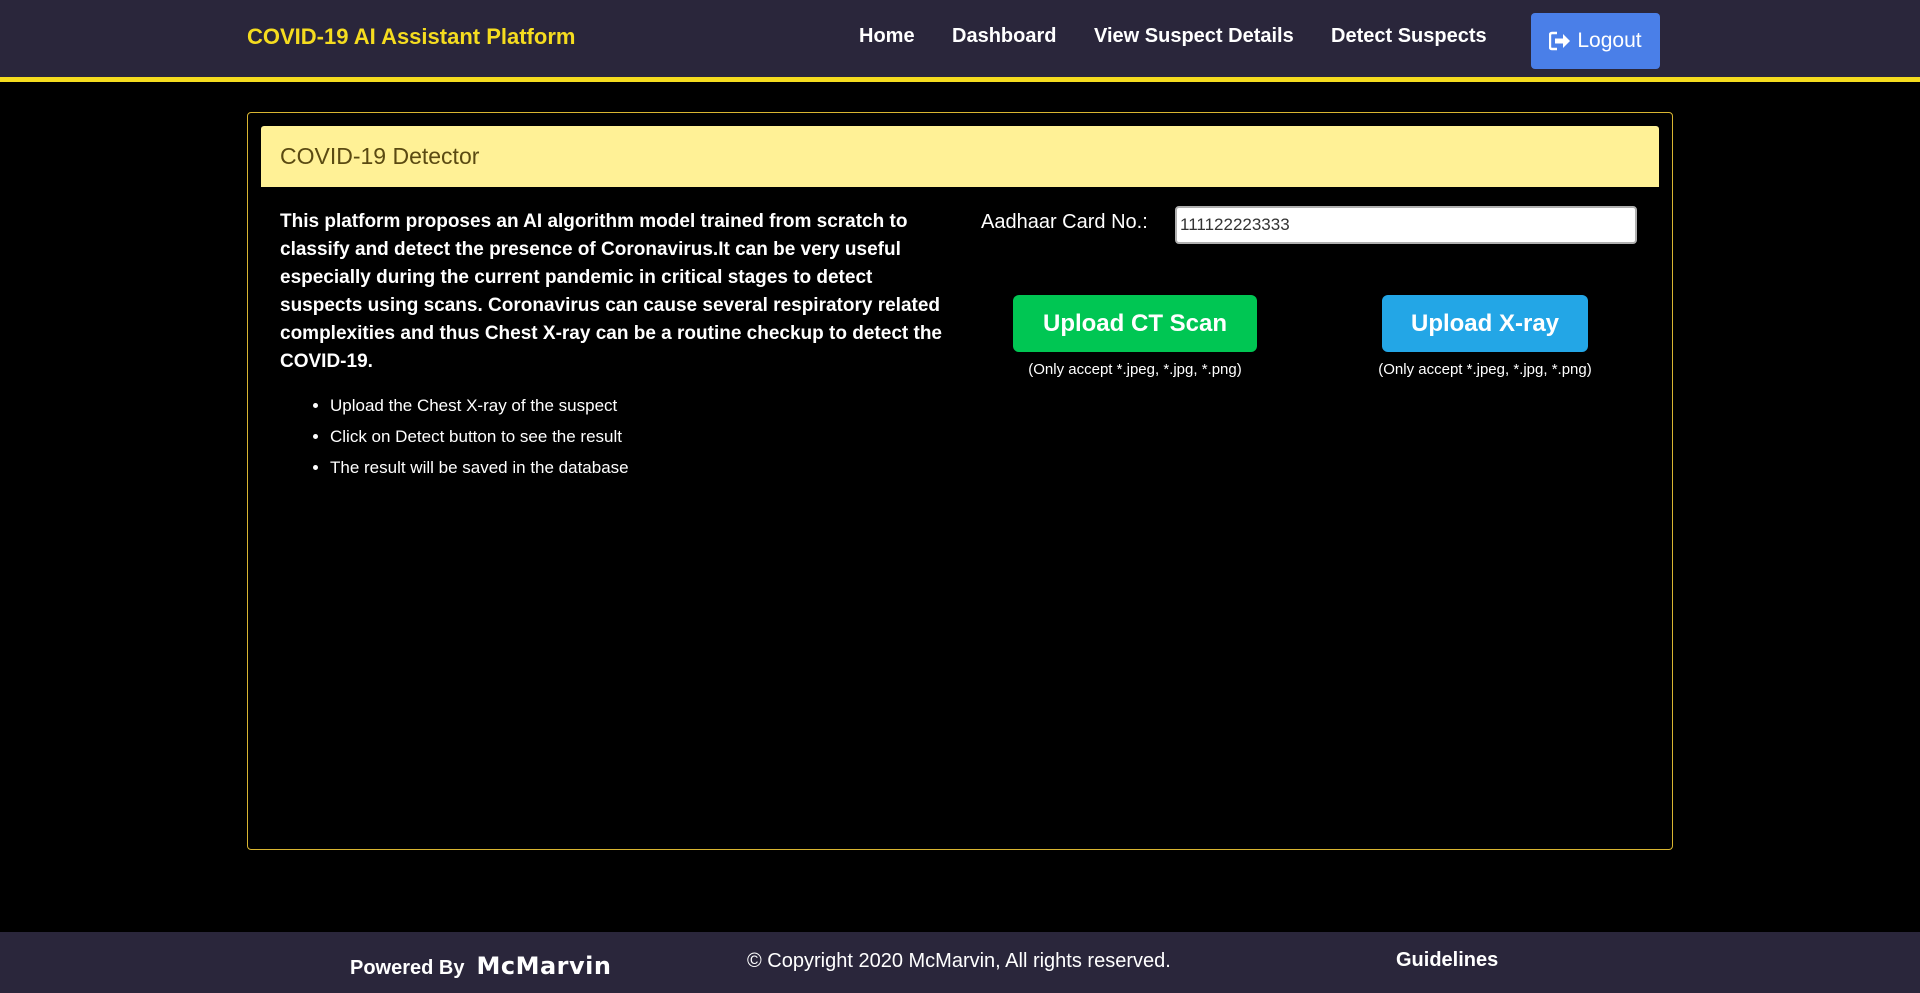  What do you see at coordinates (544, 966) in the screenshot?
I see `mcmarvin-logo: McMarvin` at bounding box center [544, 966].